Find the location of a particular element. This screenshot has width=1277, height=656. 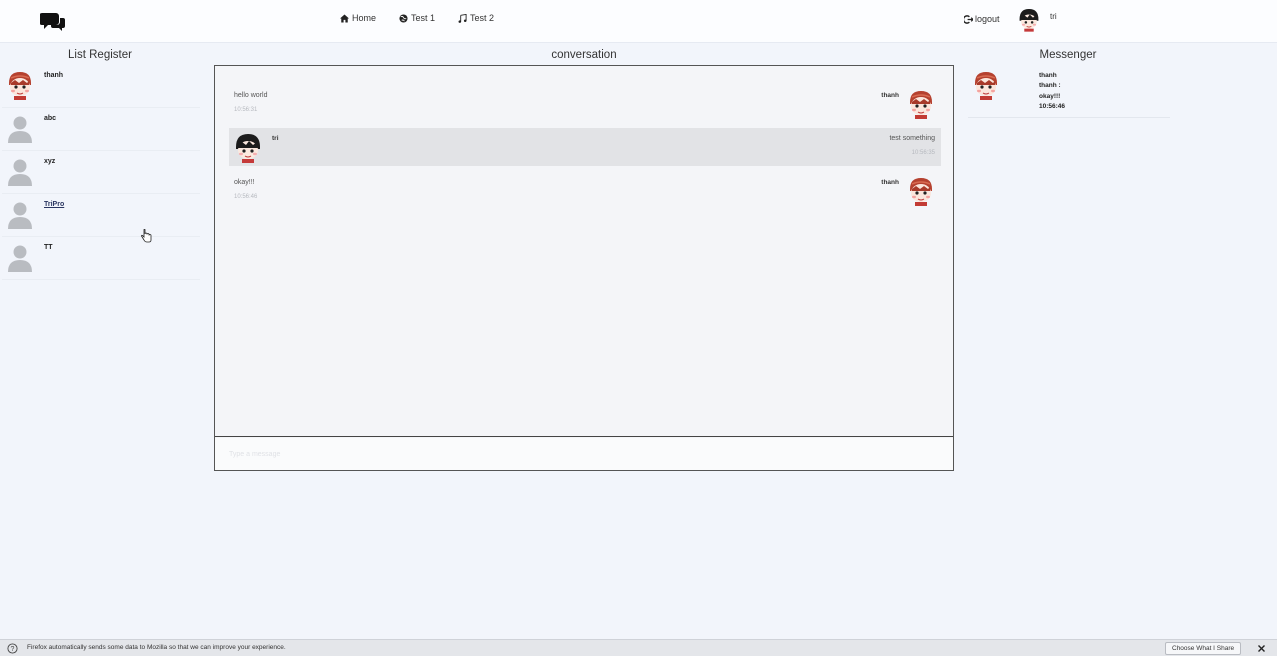

list-item-name: TriPro is located at coordinates (54, 204).